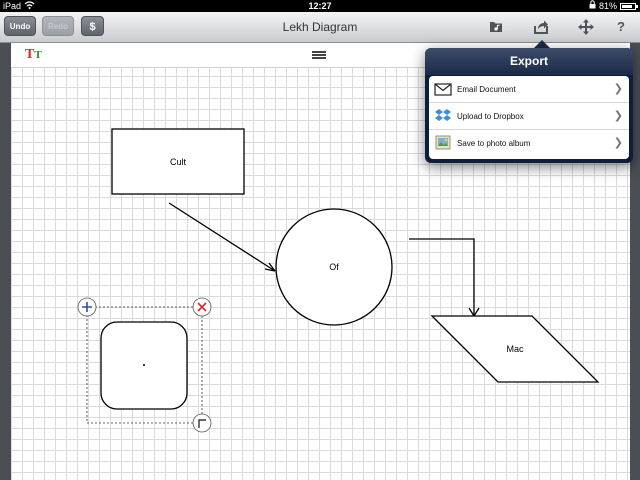 This screenshot has width=640, height=480. I want to click on parallelogram-label: Mac, so click(515, 349).